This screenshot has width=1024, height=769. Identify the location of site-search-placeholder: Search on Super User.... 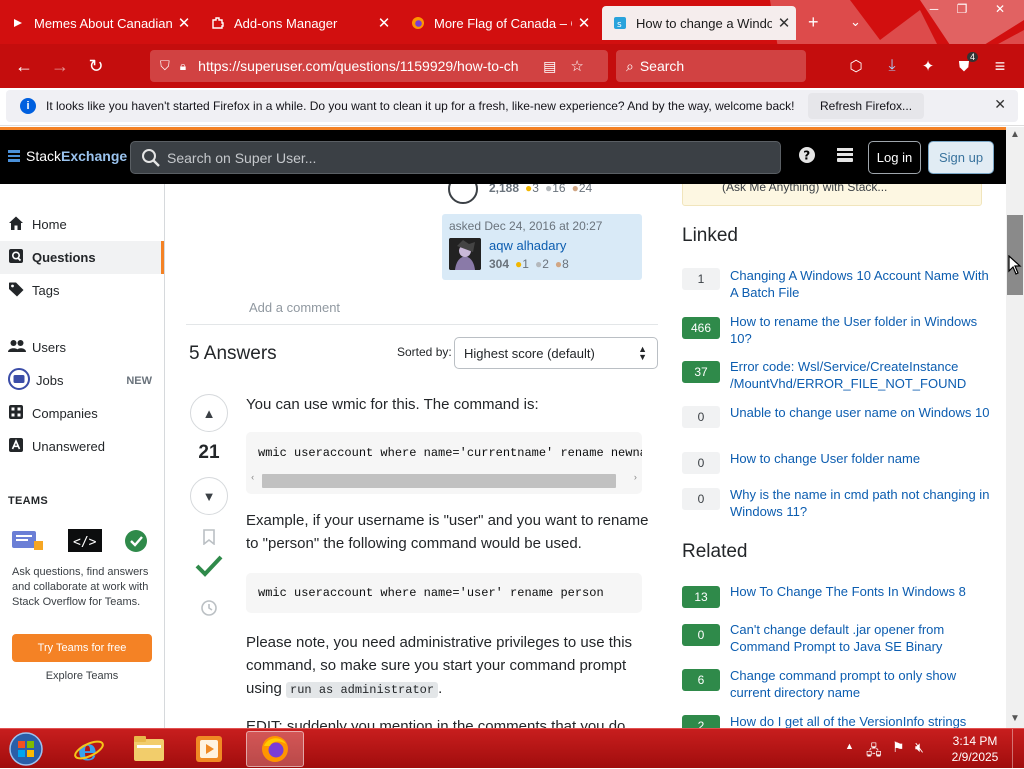
(242, 157).